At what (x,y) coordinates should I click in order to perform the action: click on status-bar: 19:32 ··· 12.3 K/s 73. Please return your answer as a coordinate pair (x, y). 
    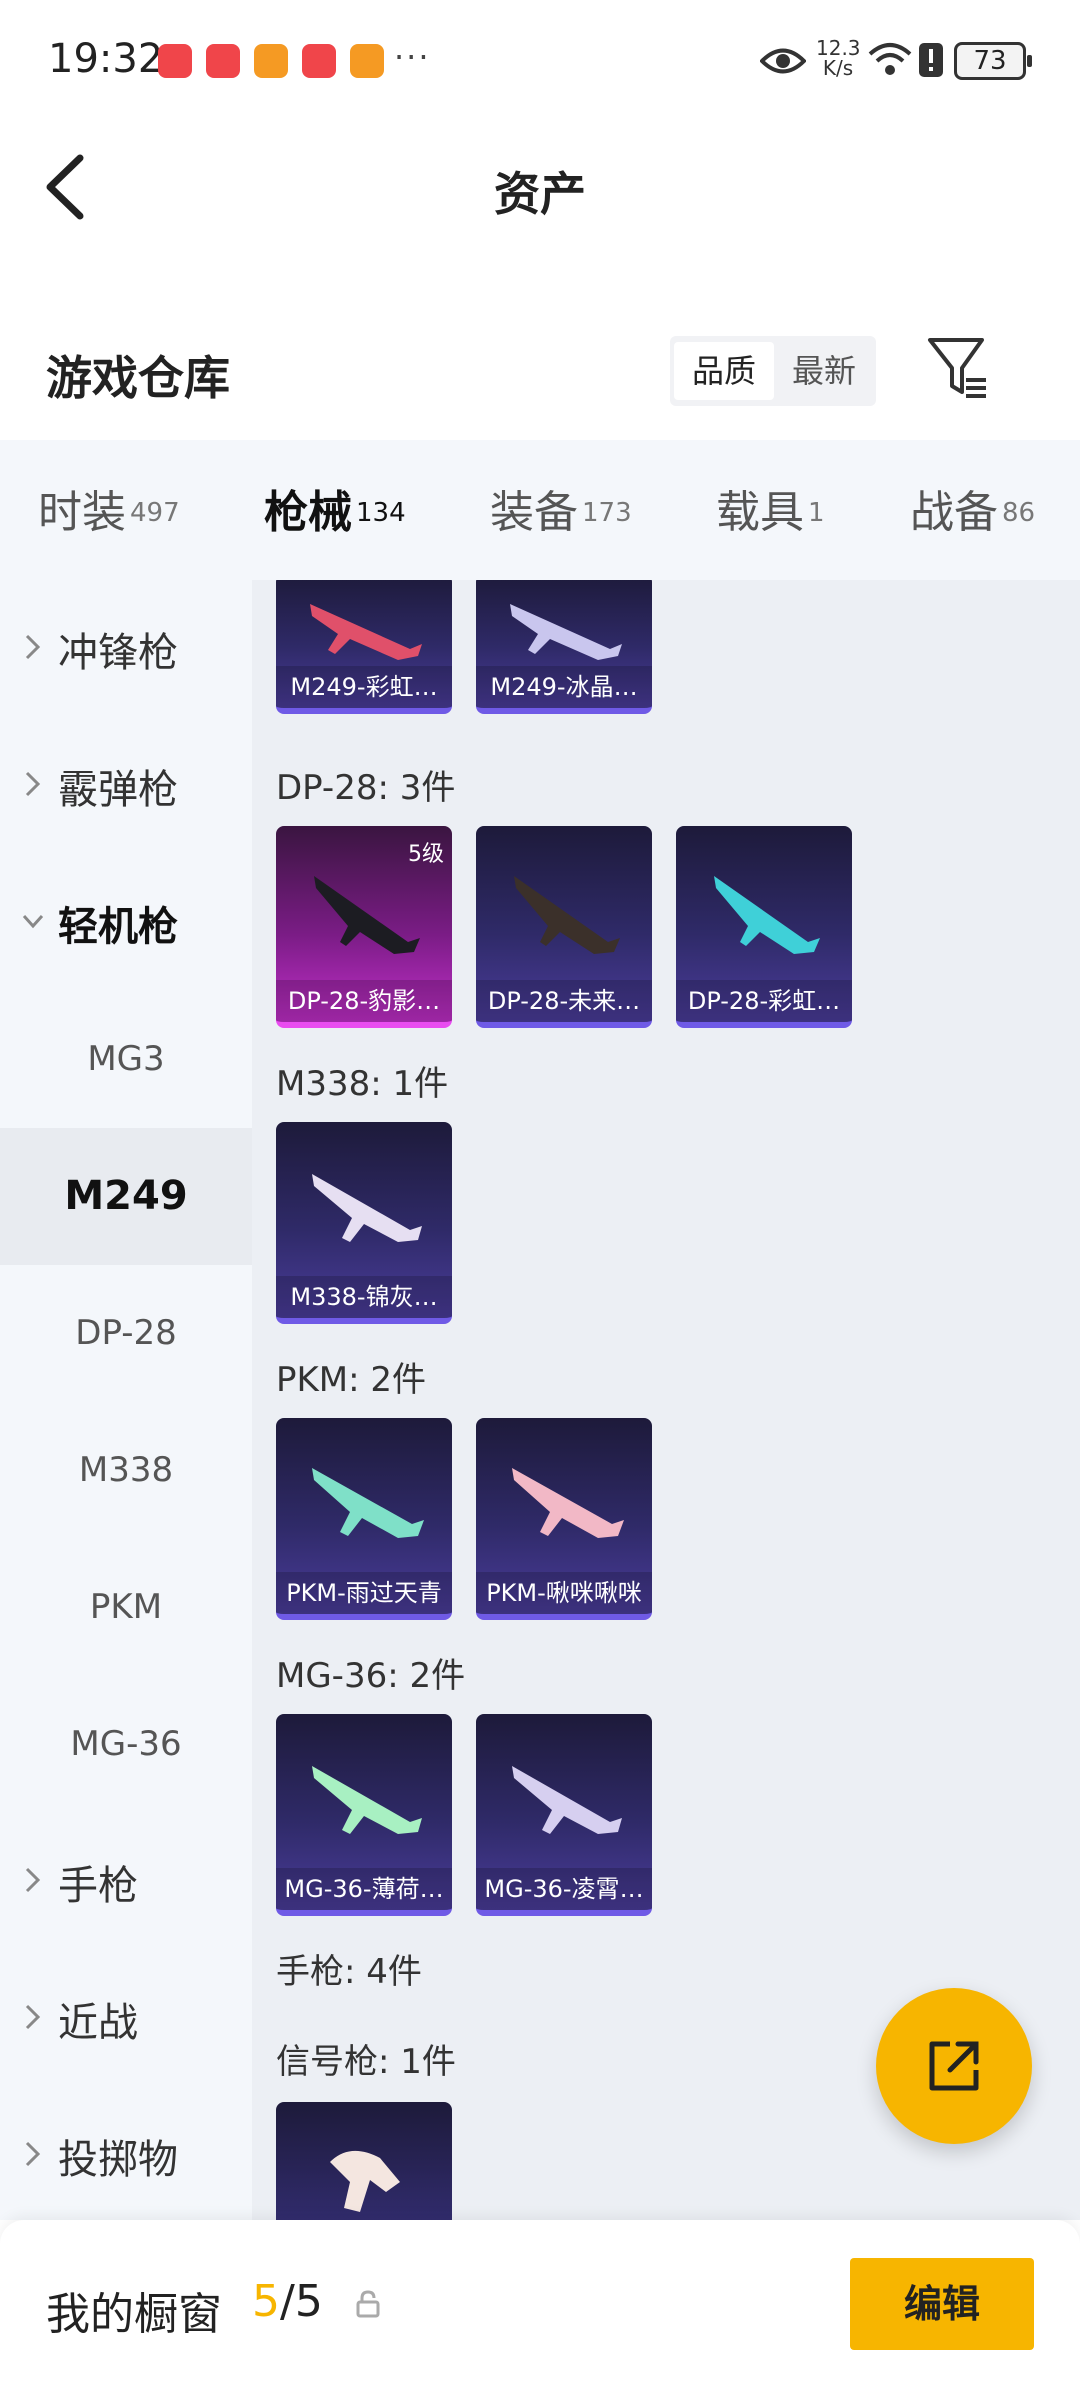
    Looking at the image, I should click on (540, 60).